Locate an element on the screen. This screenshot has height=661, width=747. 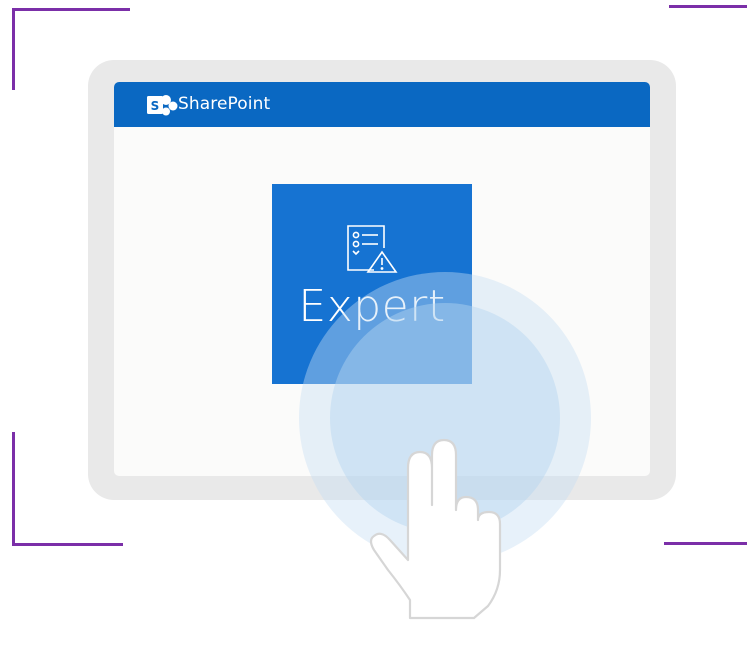
checklist-warning-icon is located at coordinates (372, 249).